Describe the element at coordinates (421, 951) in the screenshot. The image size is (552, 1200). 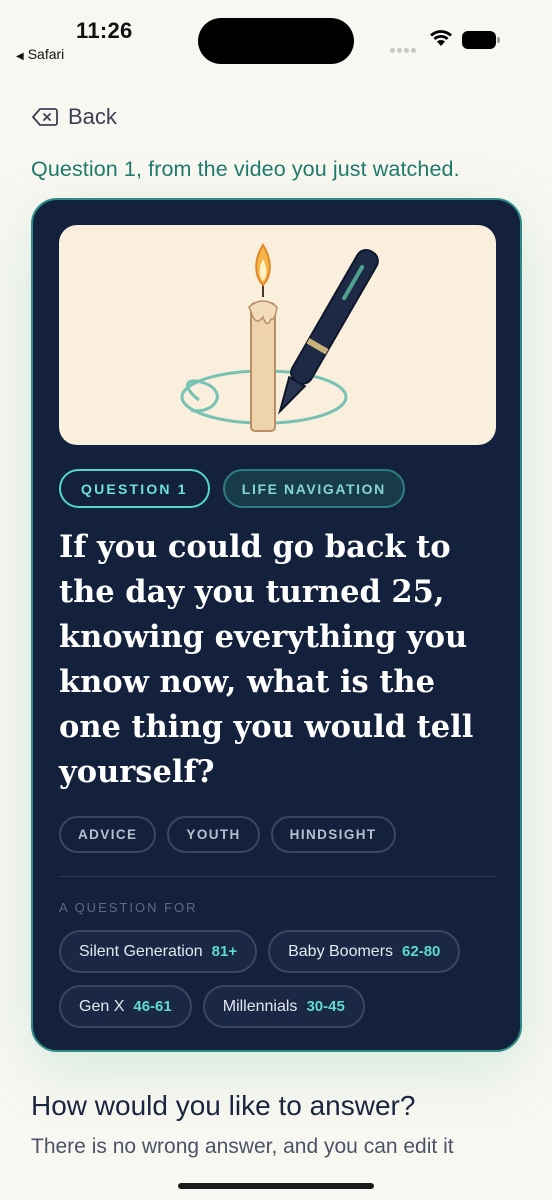
I see `generation-age-range: 62-80` at that location.